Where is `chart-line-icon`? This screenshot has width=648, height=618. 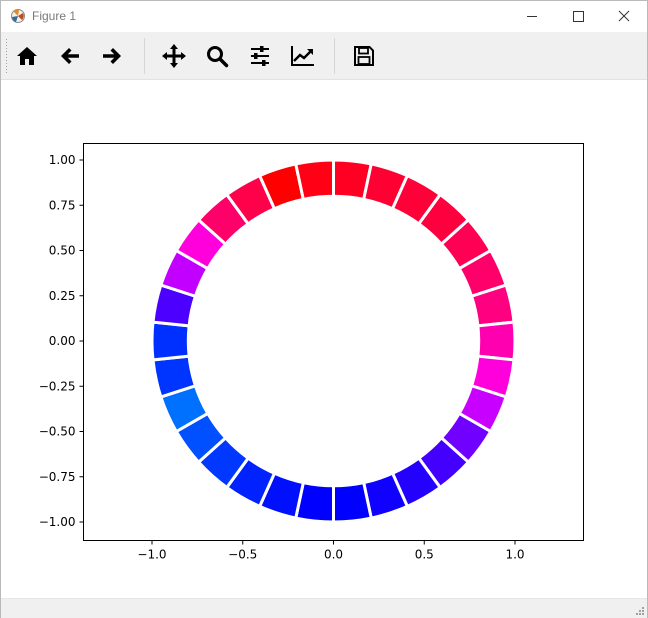
chart-line-icon is located at coordinates (302, 56).